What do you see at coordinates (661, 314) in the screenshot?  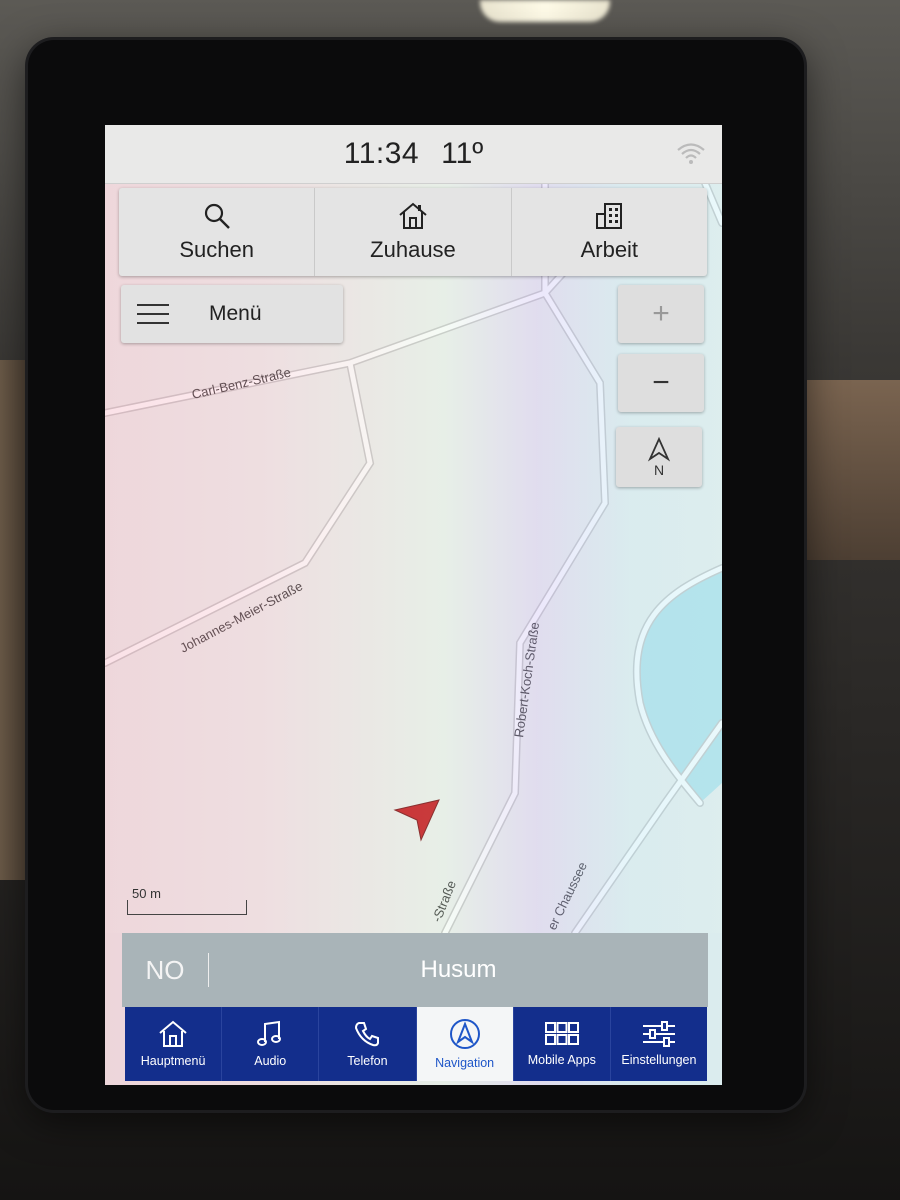 I see `zoom-in-button: +` at bounding box center [661, 314].